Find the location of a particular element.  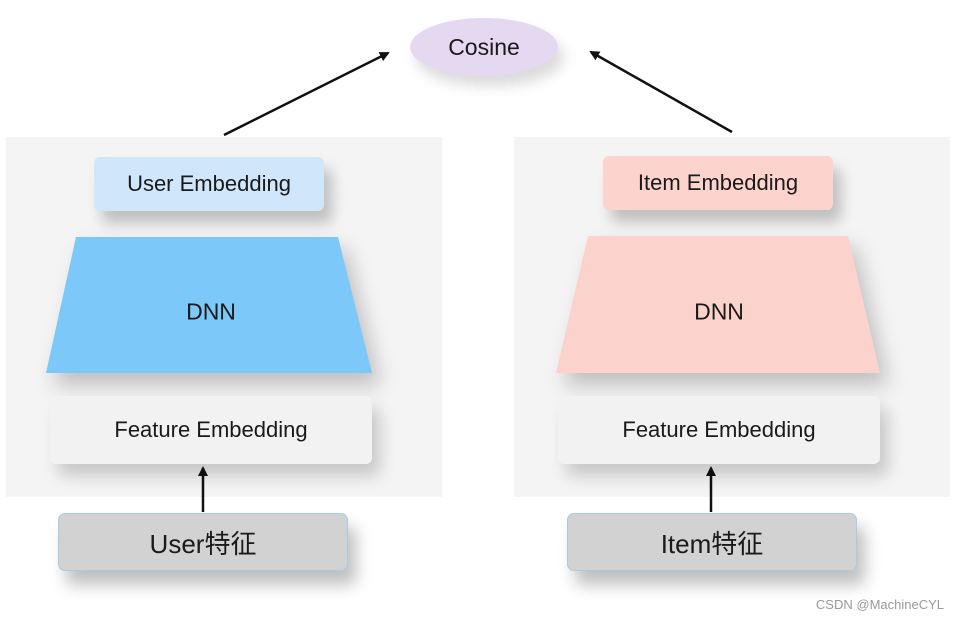

item-embedding-box: Item Embedding is located at coordinates (718, 183).